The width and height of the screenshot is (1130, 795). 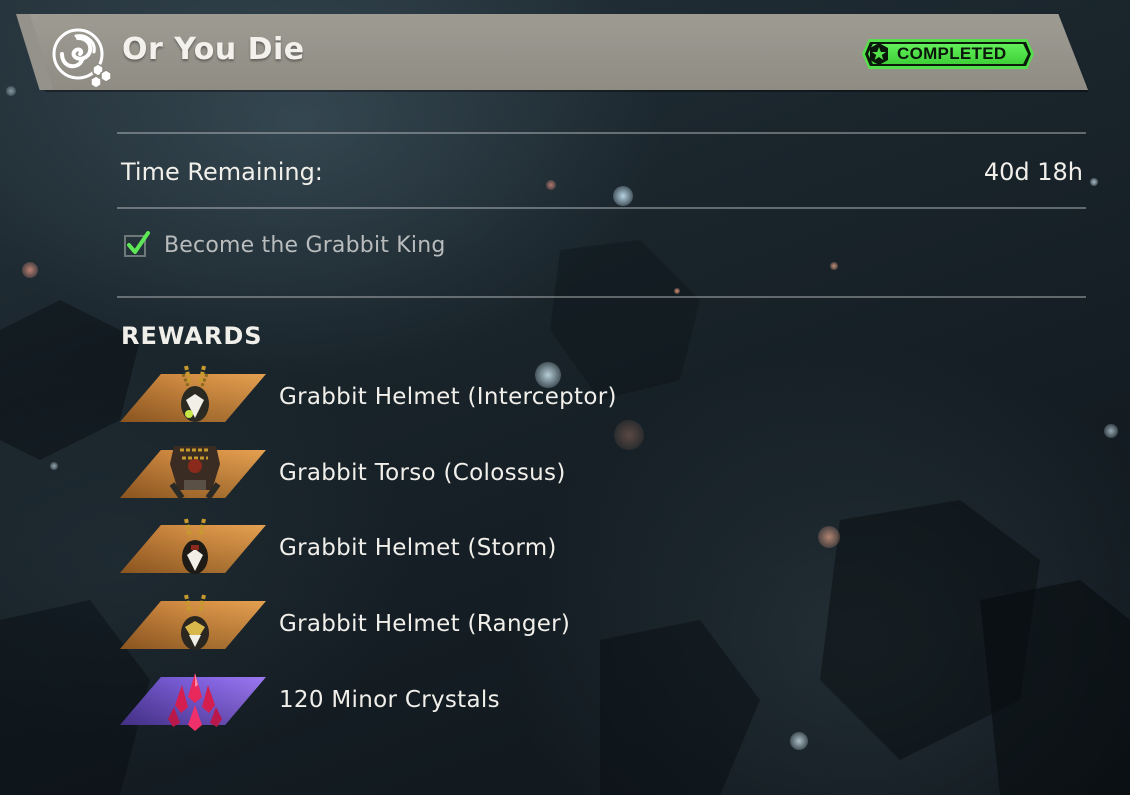 I want to click on reward-item: Grabbit Torso (Colossus), so click(x=470, y=474).